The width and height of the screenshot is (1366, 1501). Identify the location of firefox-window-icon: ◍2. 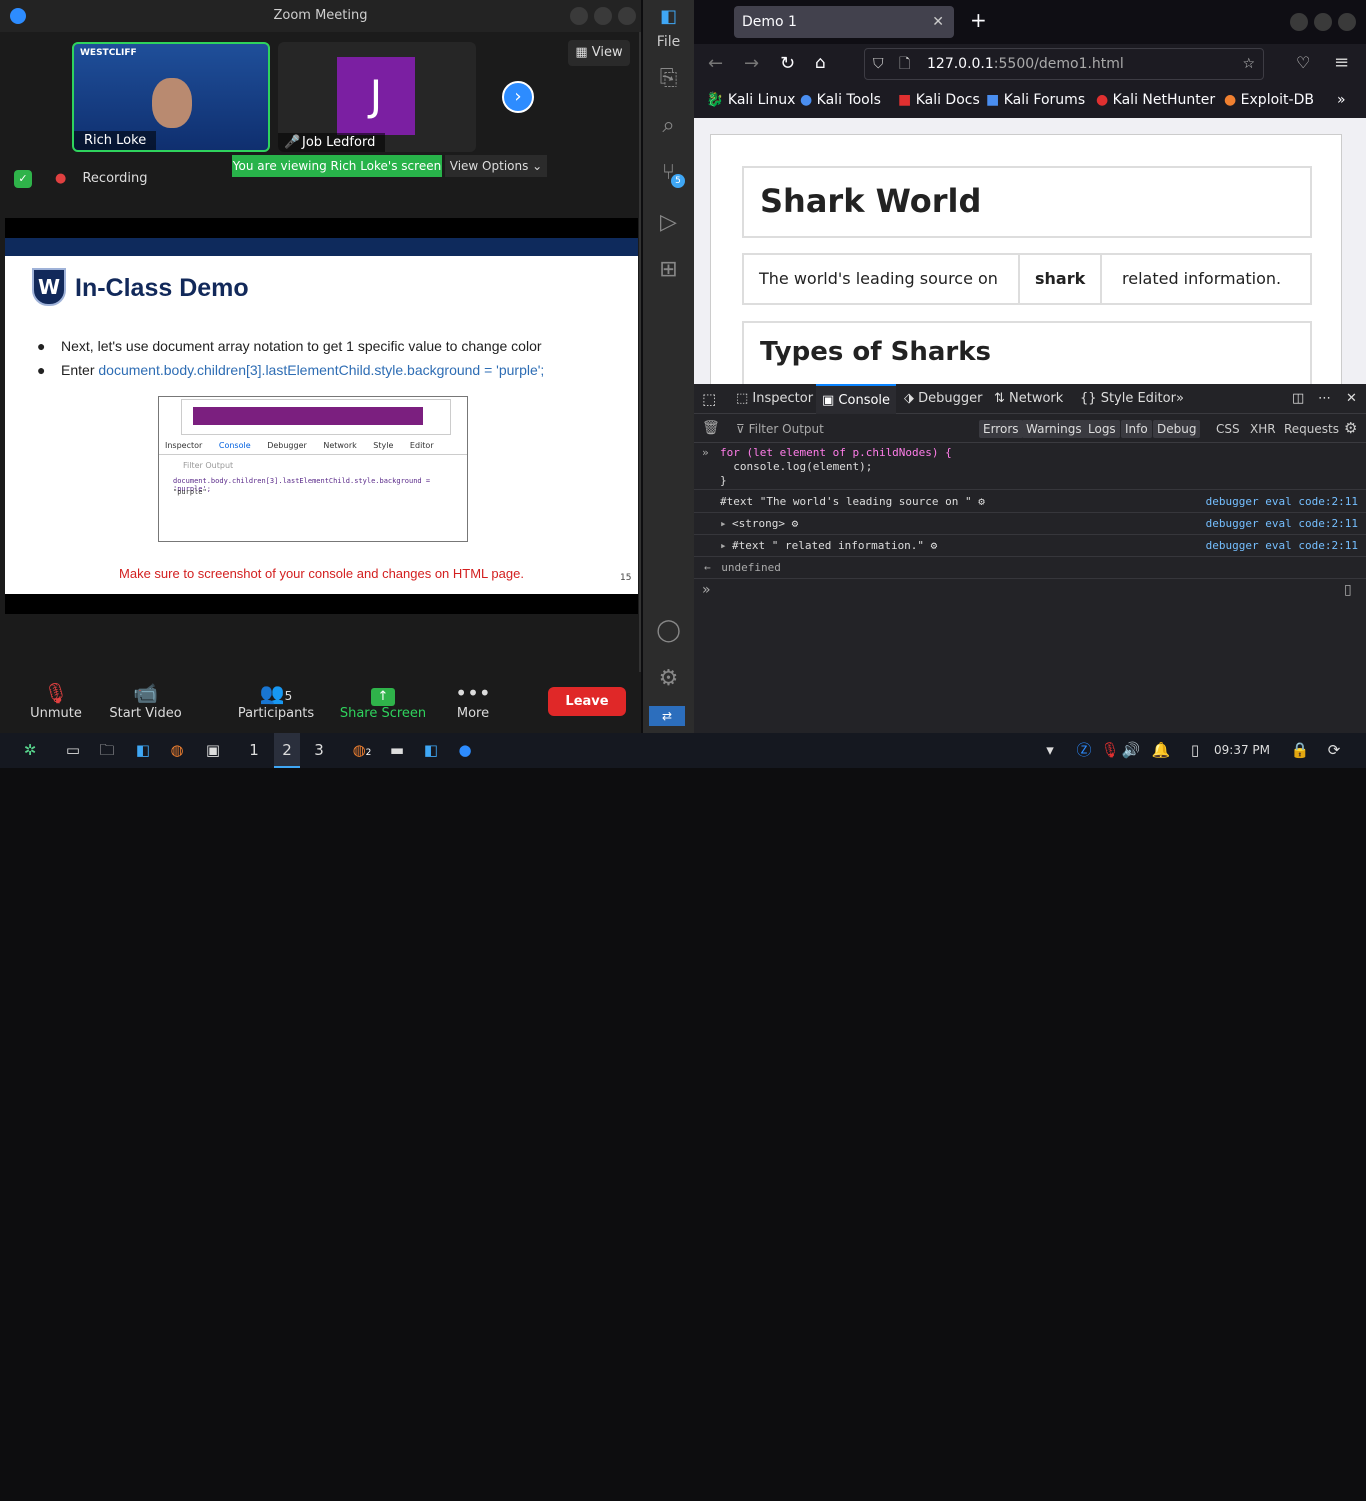
(362, 750).